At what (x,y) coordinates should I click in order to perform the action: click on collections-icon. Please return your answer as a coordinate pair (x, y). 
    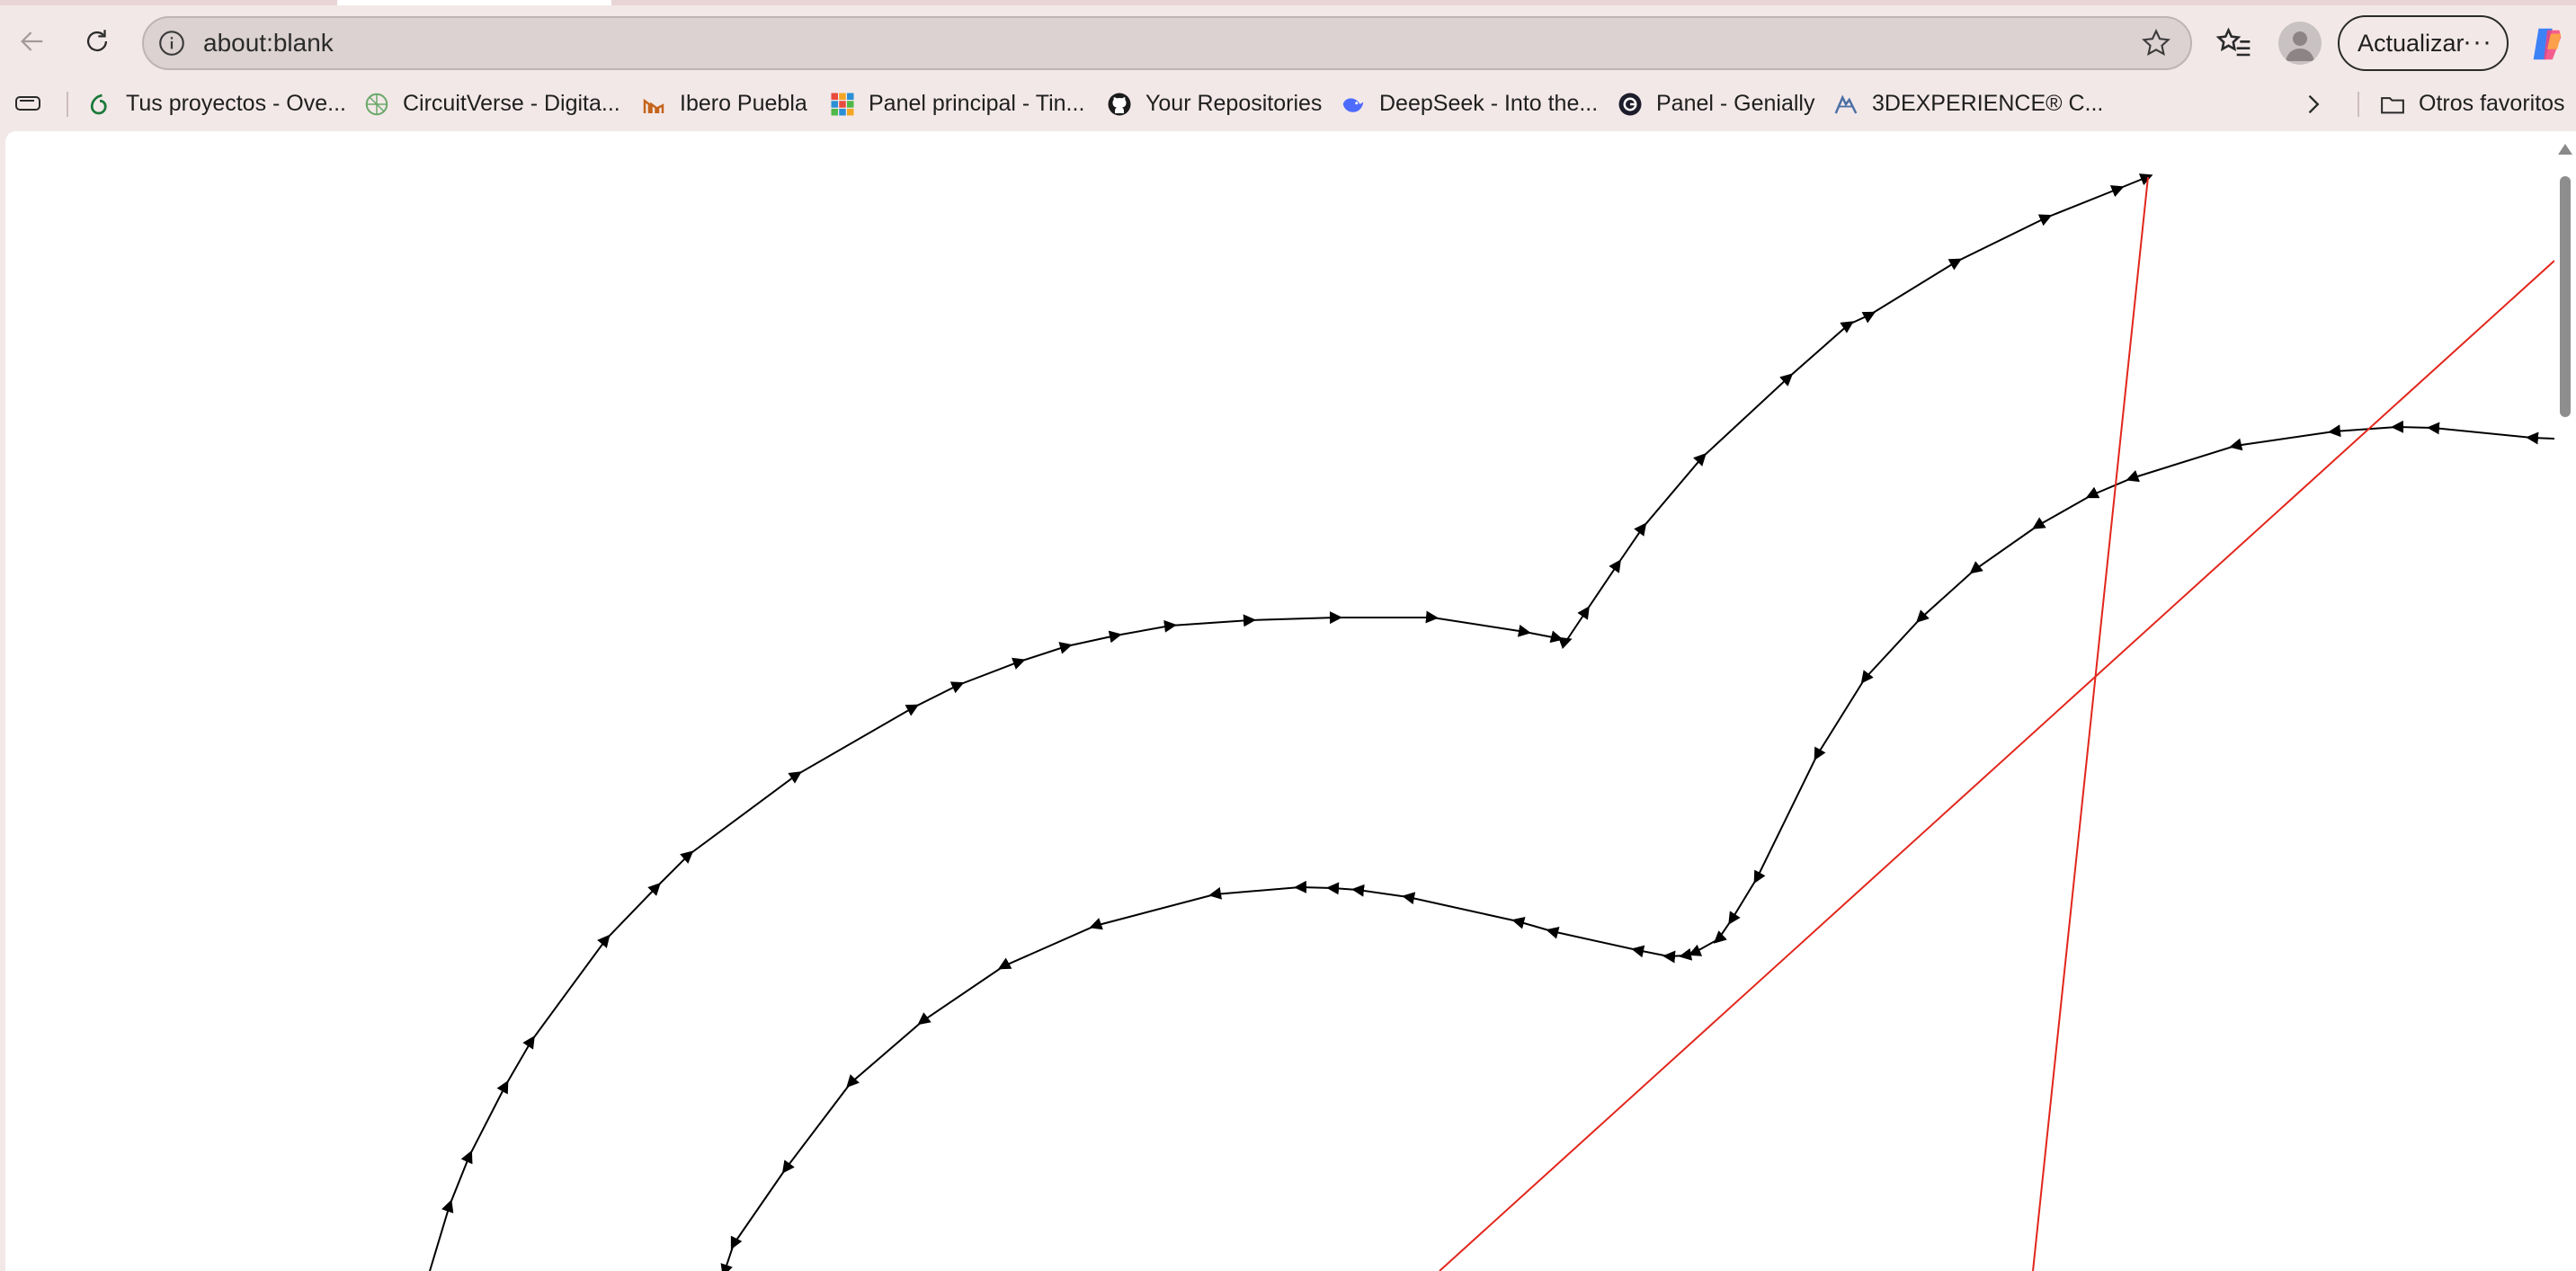
    Looking at the image, I should click on (29, 105).